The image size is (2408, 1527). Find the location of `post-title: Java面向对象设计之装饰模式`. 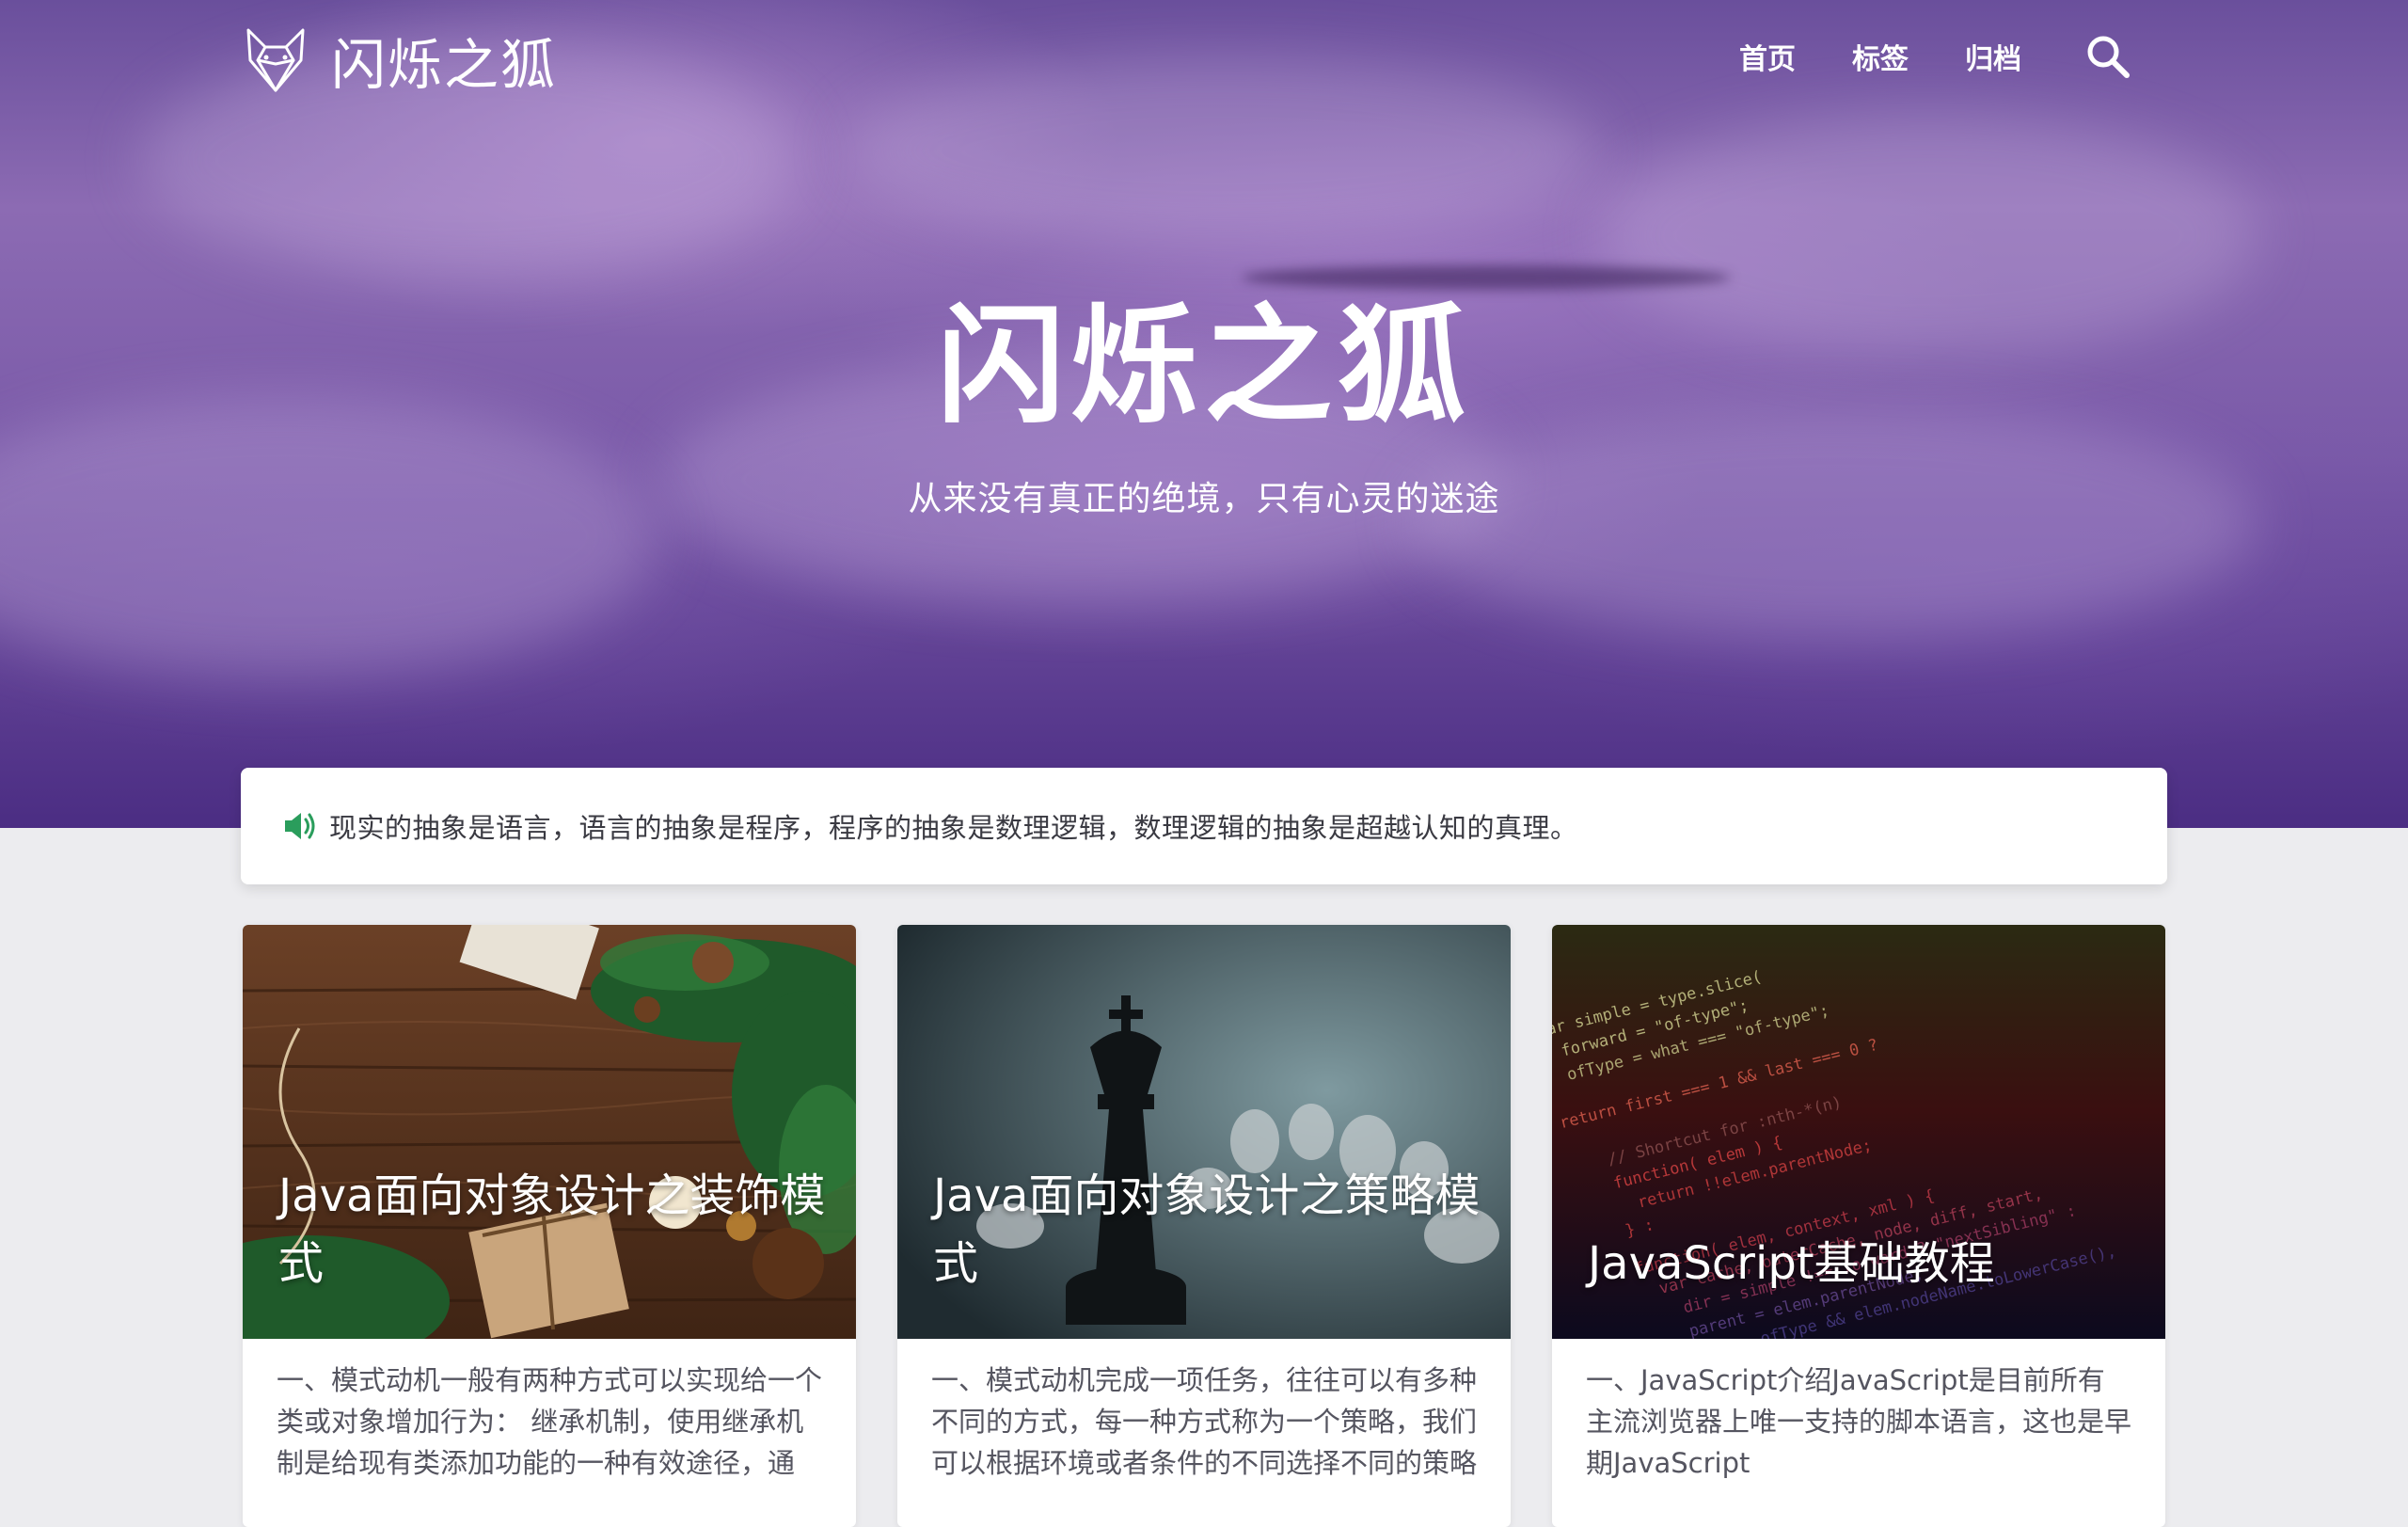

post-title: Java面向对象设计之装饰模式 is located at coordinates (553, 1229).